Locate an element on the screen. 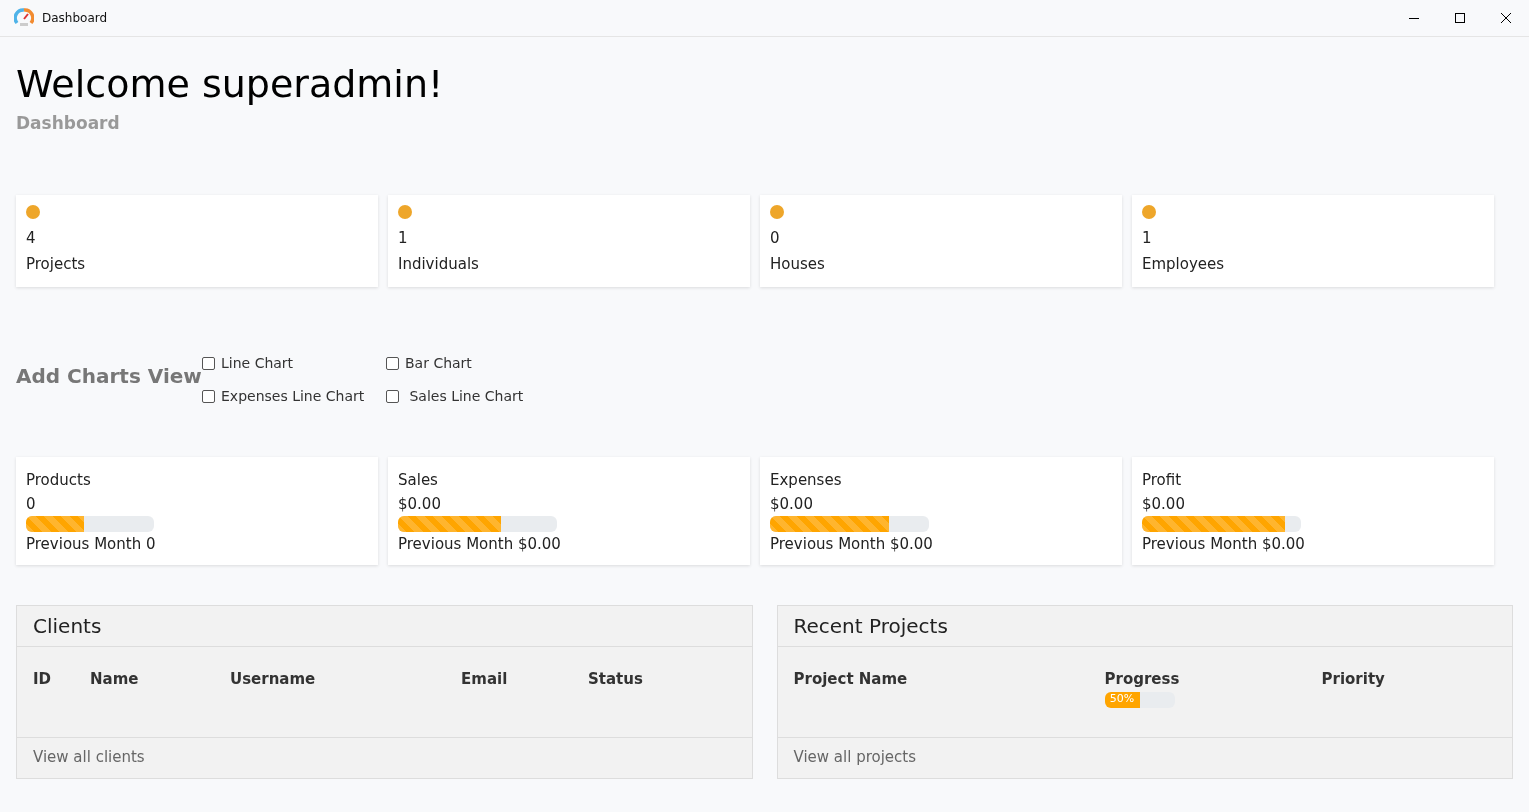  column-header: ID is located at coordinates (42, 678).